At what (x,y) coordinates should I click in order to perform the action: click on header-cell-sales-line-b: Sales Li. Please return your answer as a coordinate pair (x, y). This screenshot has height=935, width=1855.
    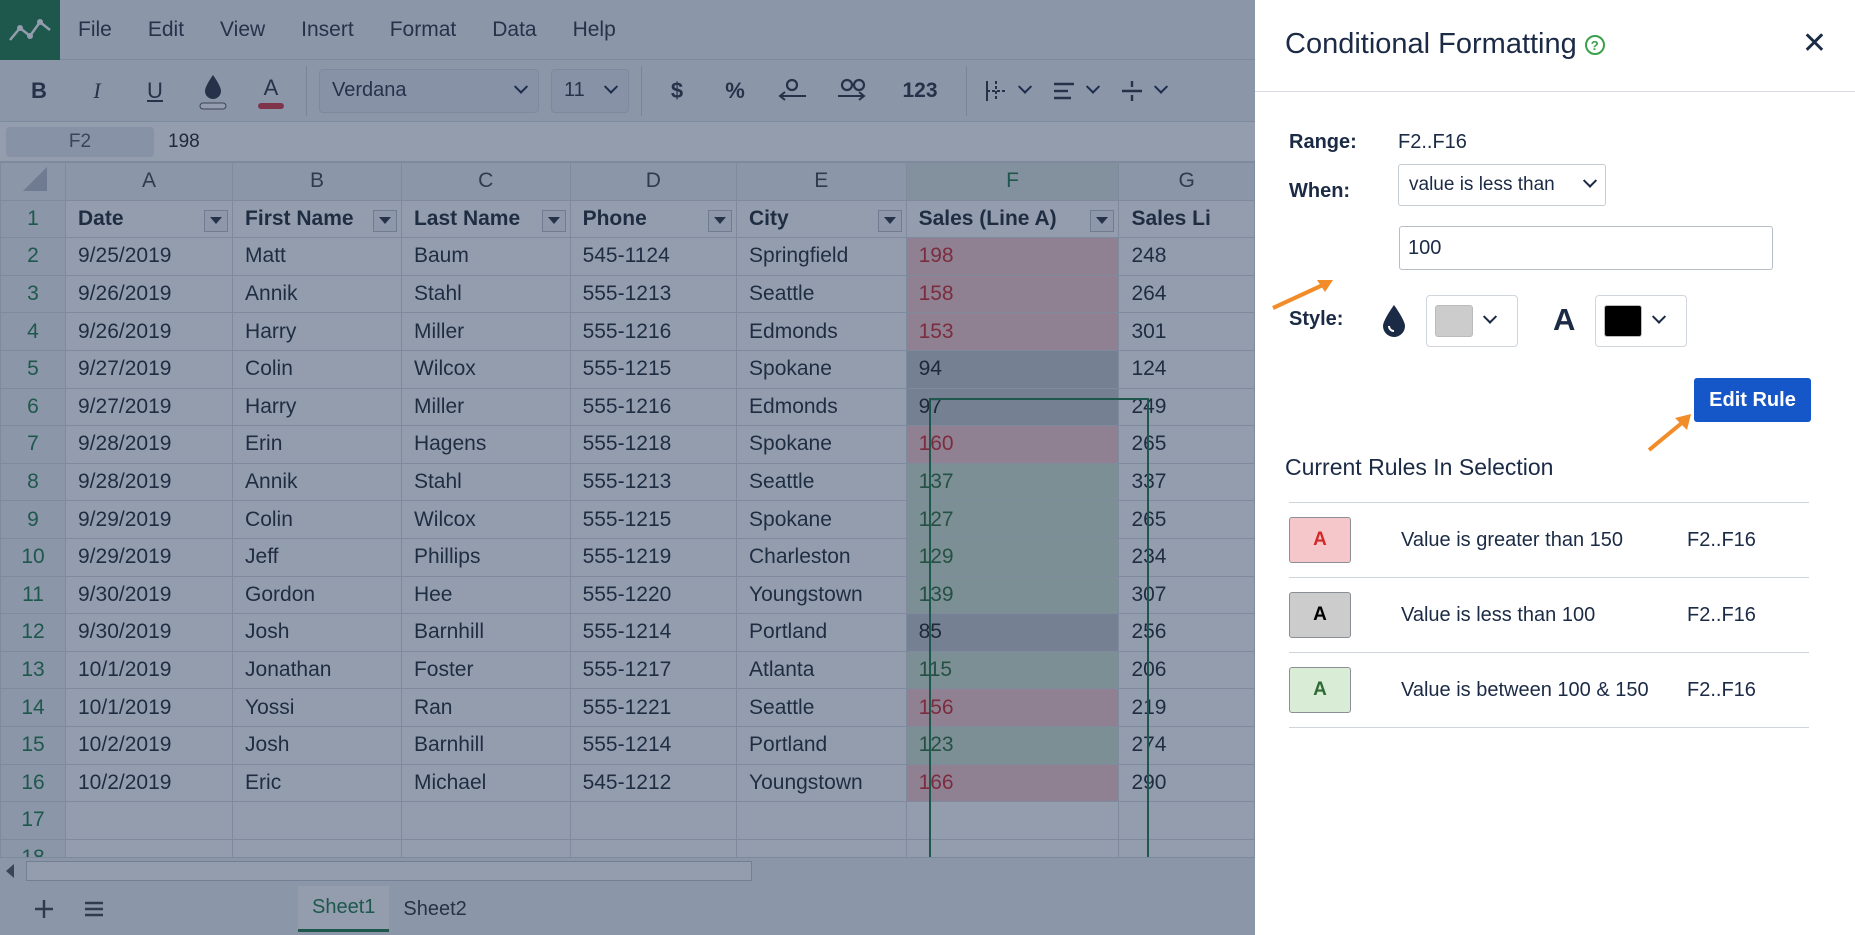
    Looking at the image, I should click on (1186, 219).